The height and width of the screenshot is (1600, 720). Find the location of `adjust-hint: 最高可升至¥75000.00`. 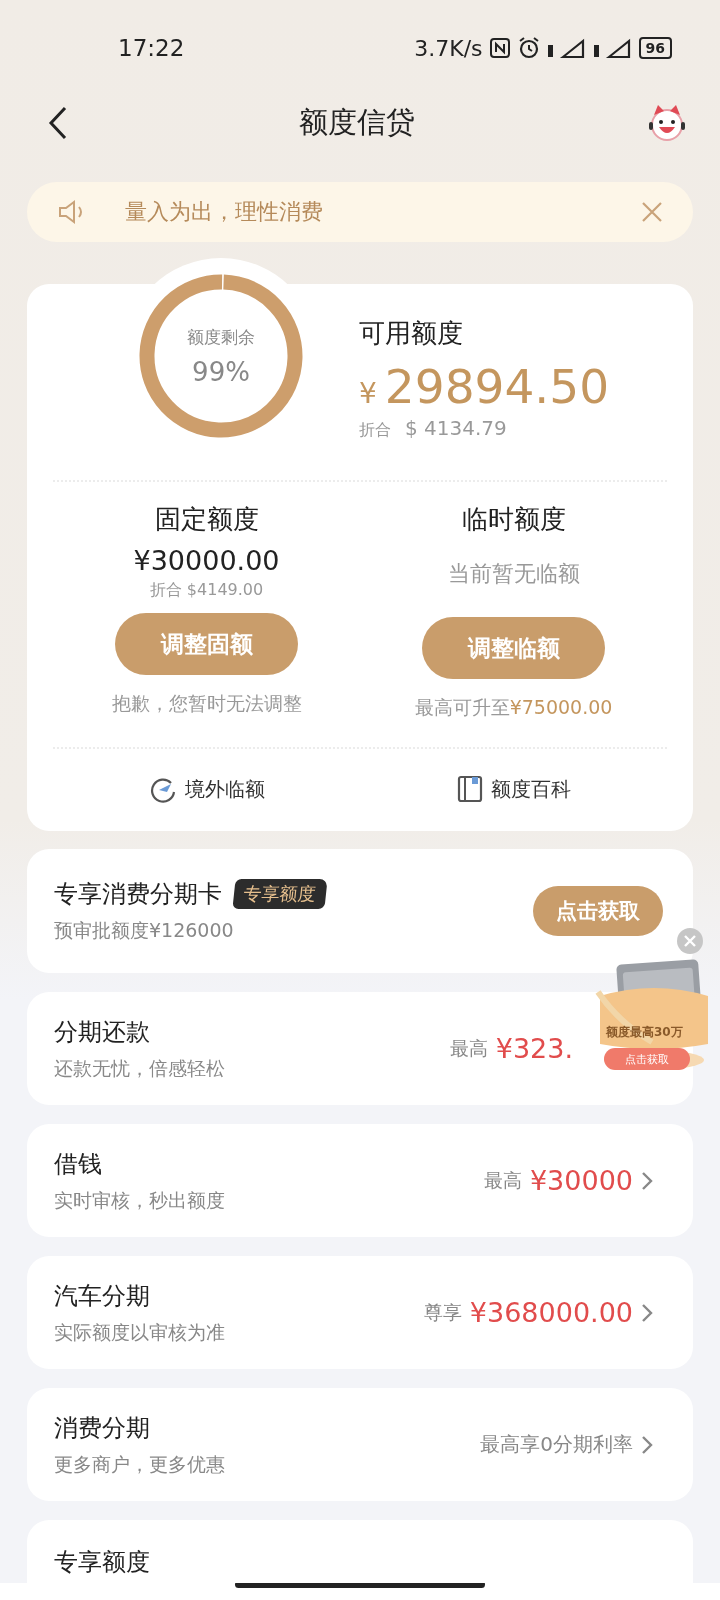

adjust-hint: 最高可升至¥75000.00 is located at coordinates (513, 707).